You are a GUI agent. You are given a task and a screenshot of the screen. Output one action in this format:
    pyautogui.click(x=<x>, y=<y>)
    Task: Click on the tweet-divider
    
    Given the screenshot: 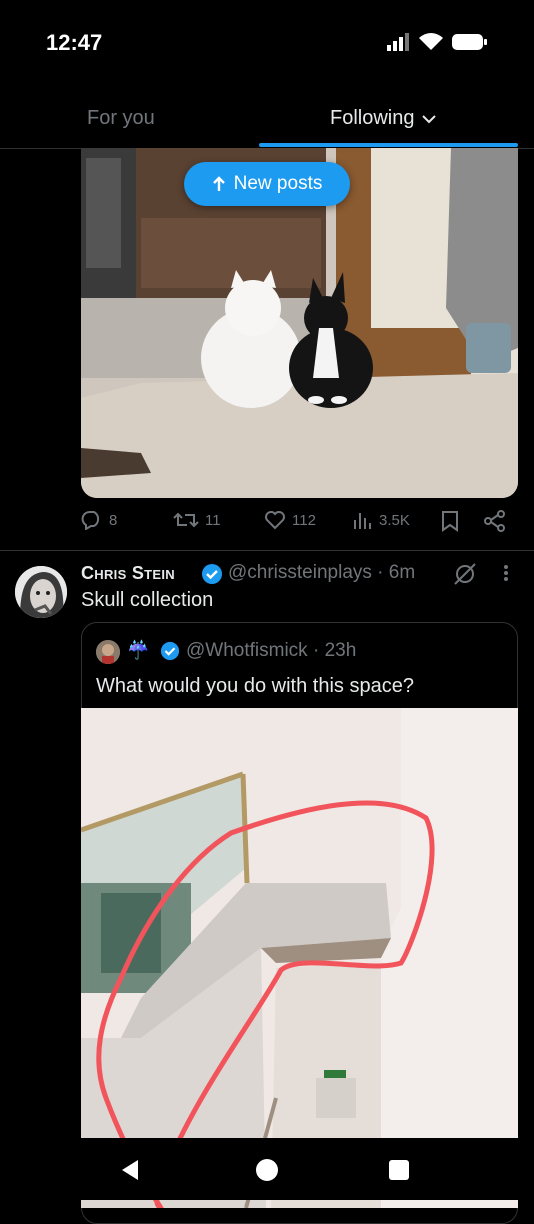 What is the action you would take?
    pyautogui.click(x=267, y=550)
    